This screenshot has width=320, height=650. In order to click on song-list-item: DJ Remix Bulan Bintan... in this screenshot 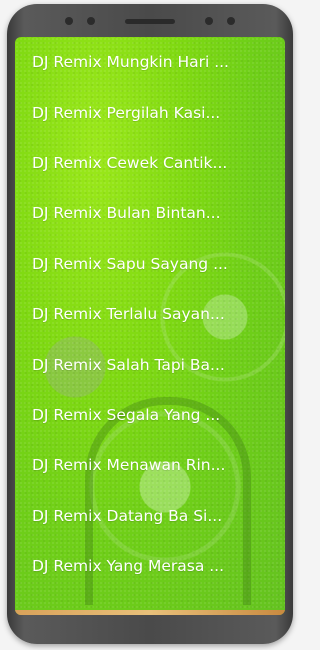, I will do `click(150, 213)`.